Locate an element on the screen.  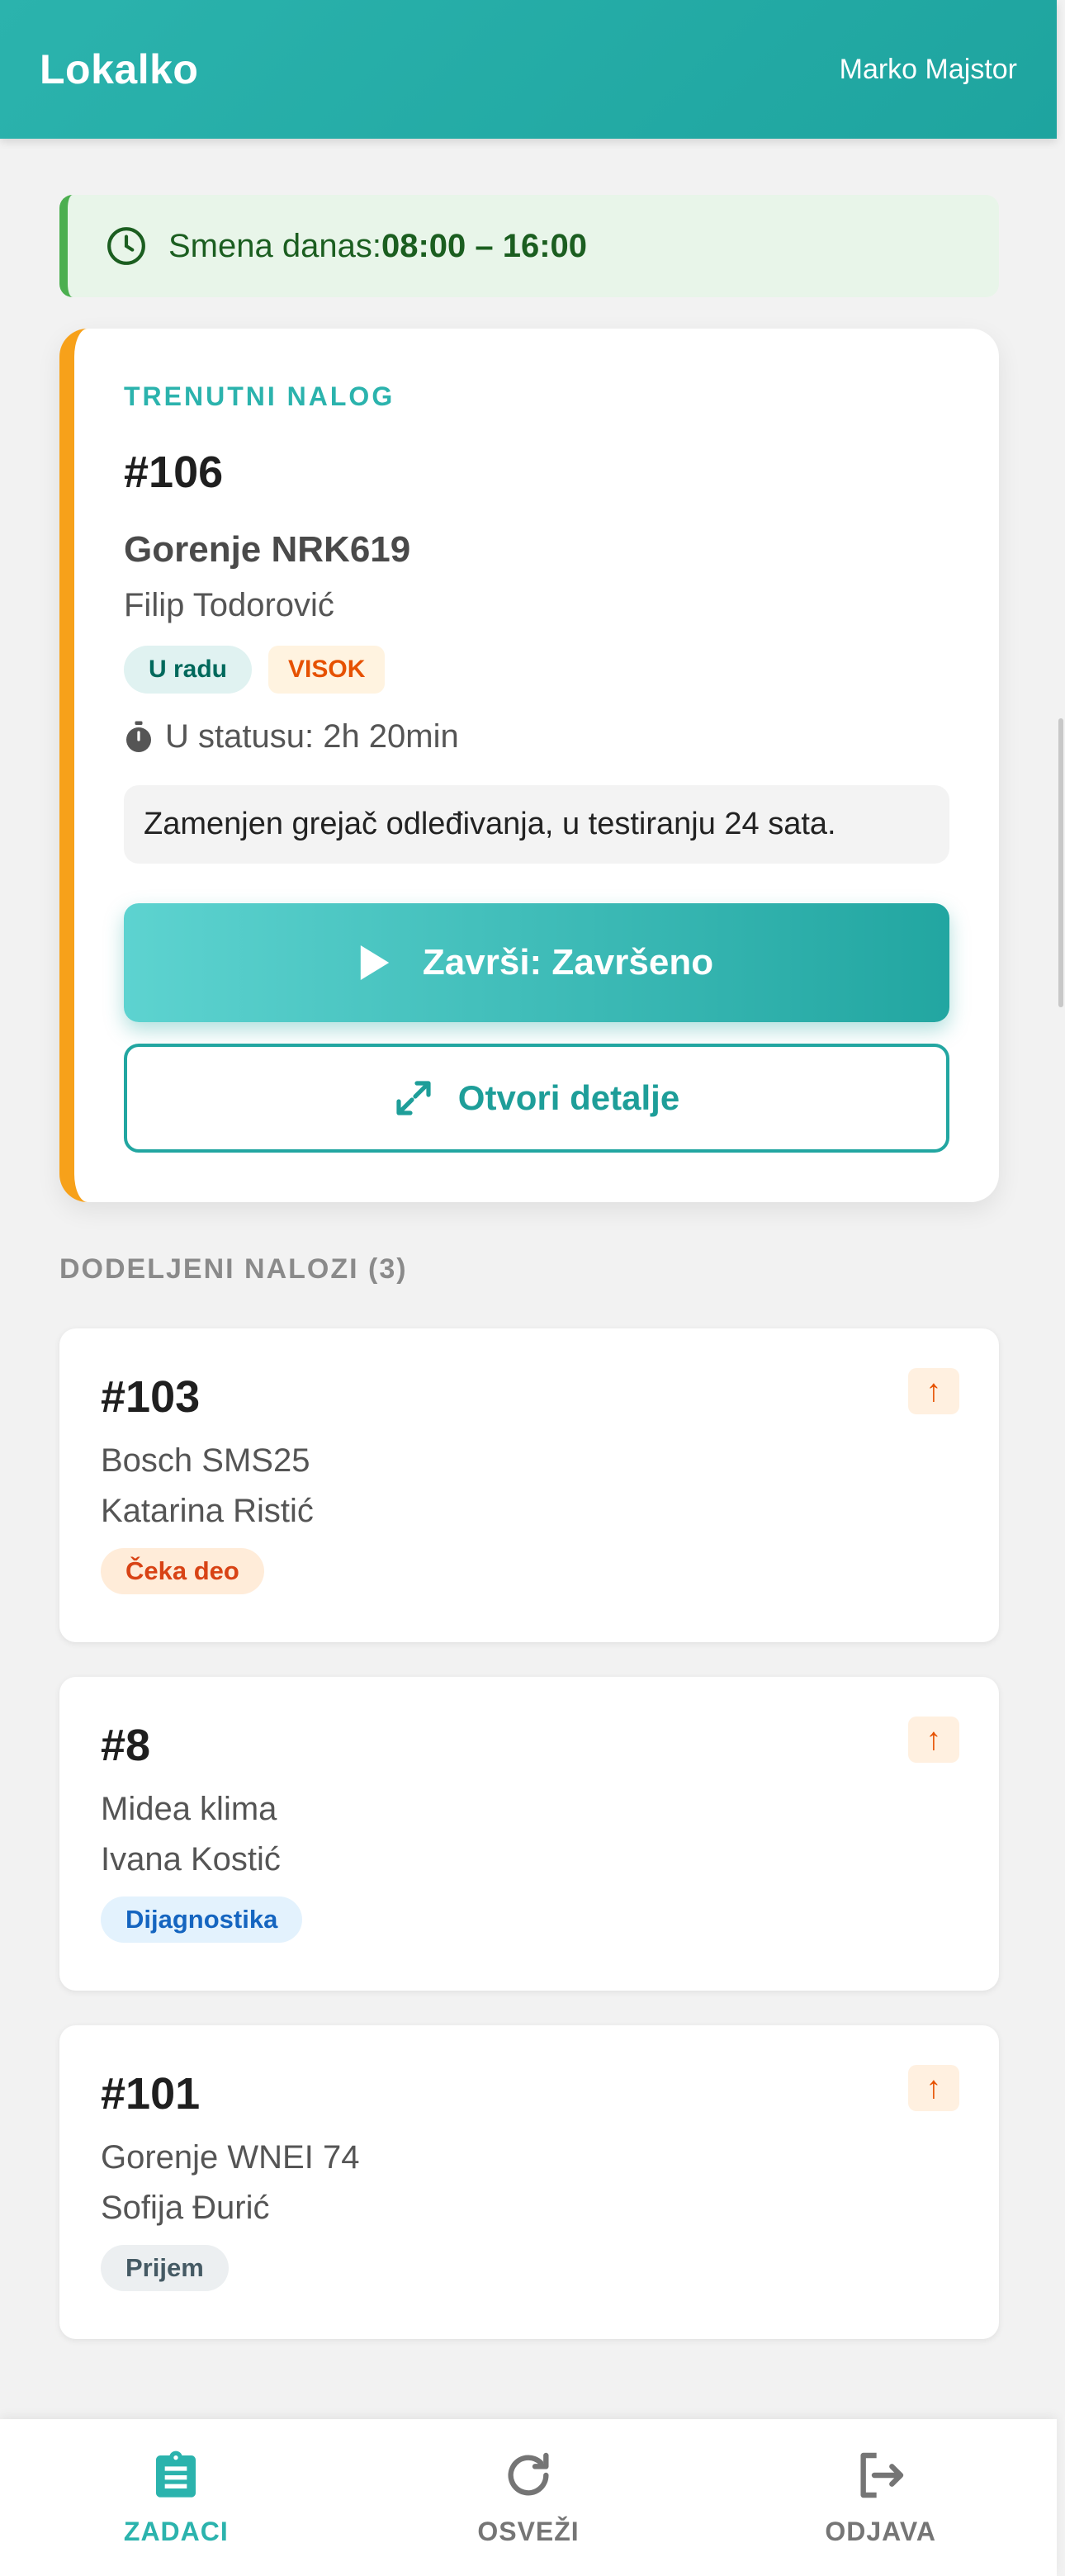
nav-item-logout: ODJAVA is located at coordinates (880, 2497).